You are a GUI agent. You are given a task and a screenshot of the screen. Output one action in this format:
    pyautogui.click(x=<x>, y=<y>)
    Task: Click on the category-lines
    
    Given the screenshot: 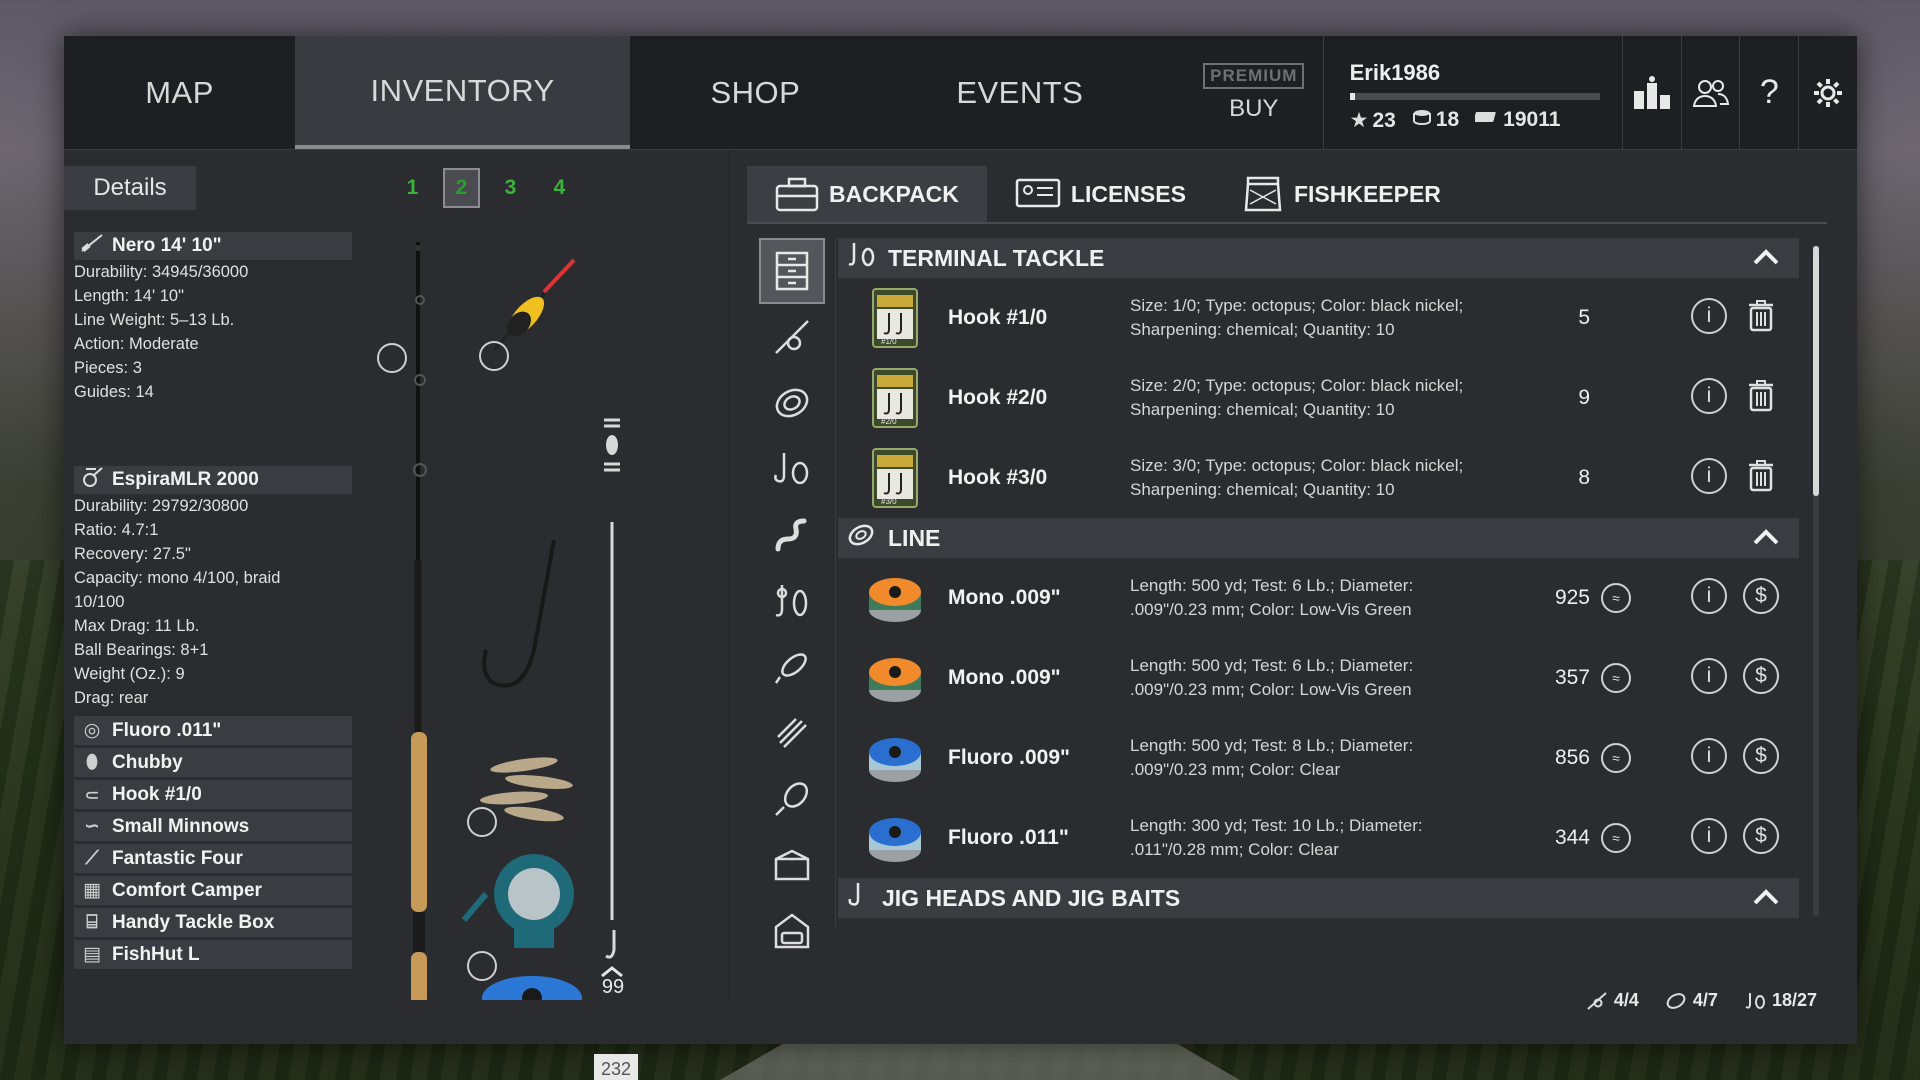 What is the action you would take?
    pyautogui.click(x=792, y=403)
    